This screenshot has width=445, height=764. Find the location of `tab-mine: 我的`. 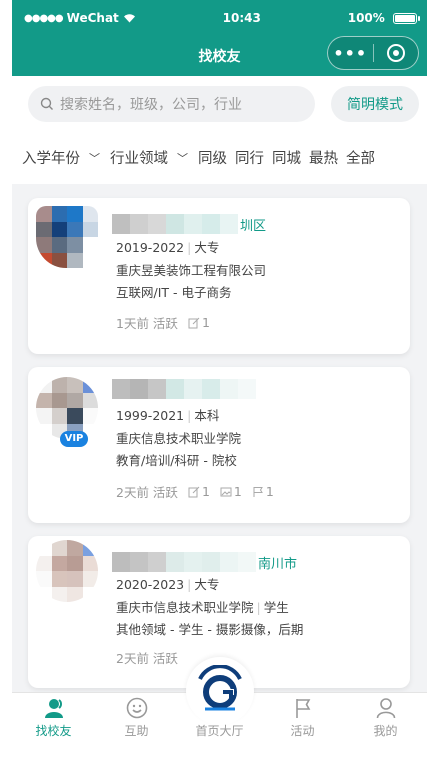

tab-mine: 我的 is located at coordinates (385, 718).